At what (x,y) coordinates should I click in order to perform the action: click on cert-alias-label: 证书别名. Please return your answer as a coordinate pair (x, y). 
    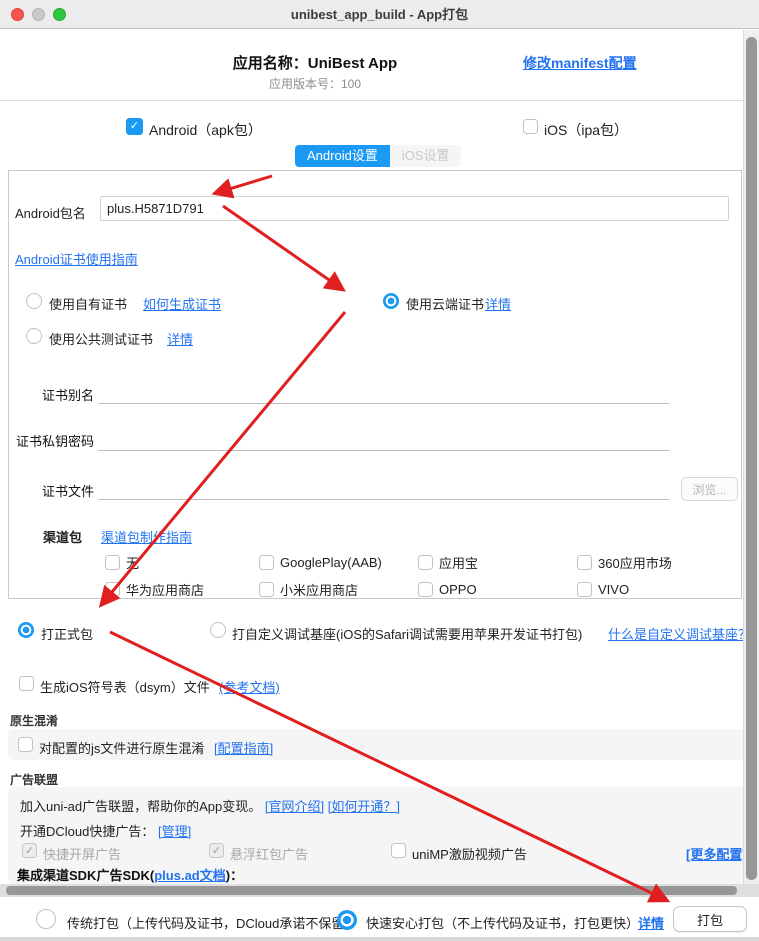
    Looking at the image, I should click on (67, 395).